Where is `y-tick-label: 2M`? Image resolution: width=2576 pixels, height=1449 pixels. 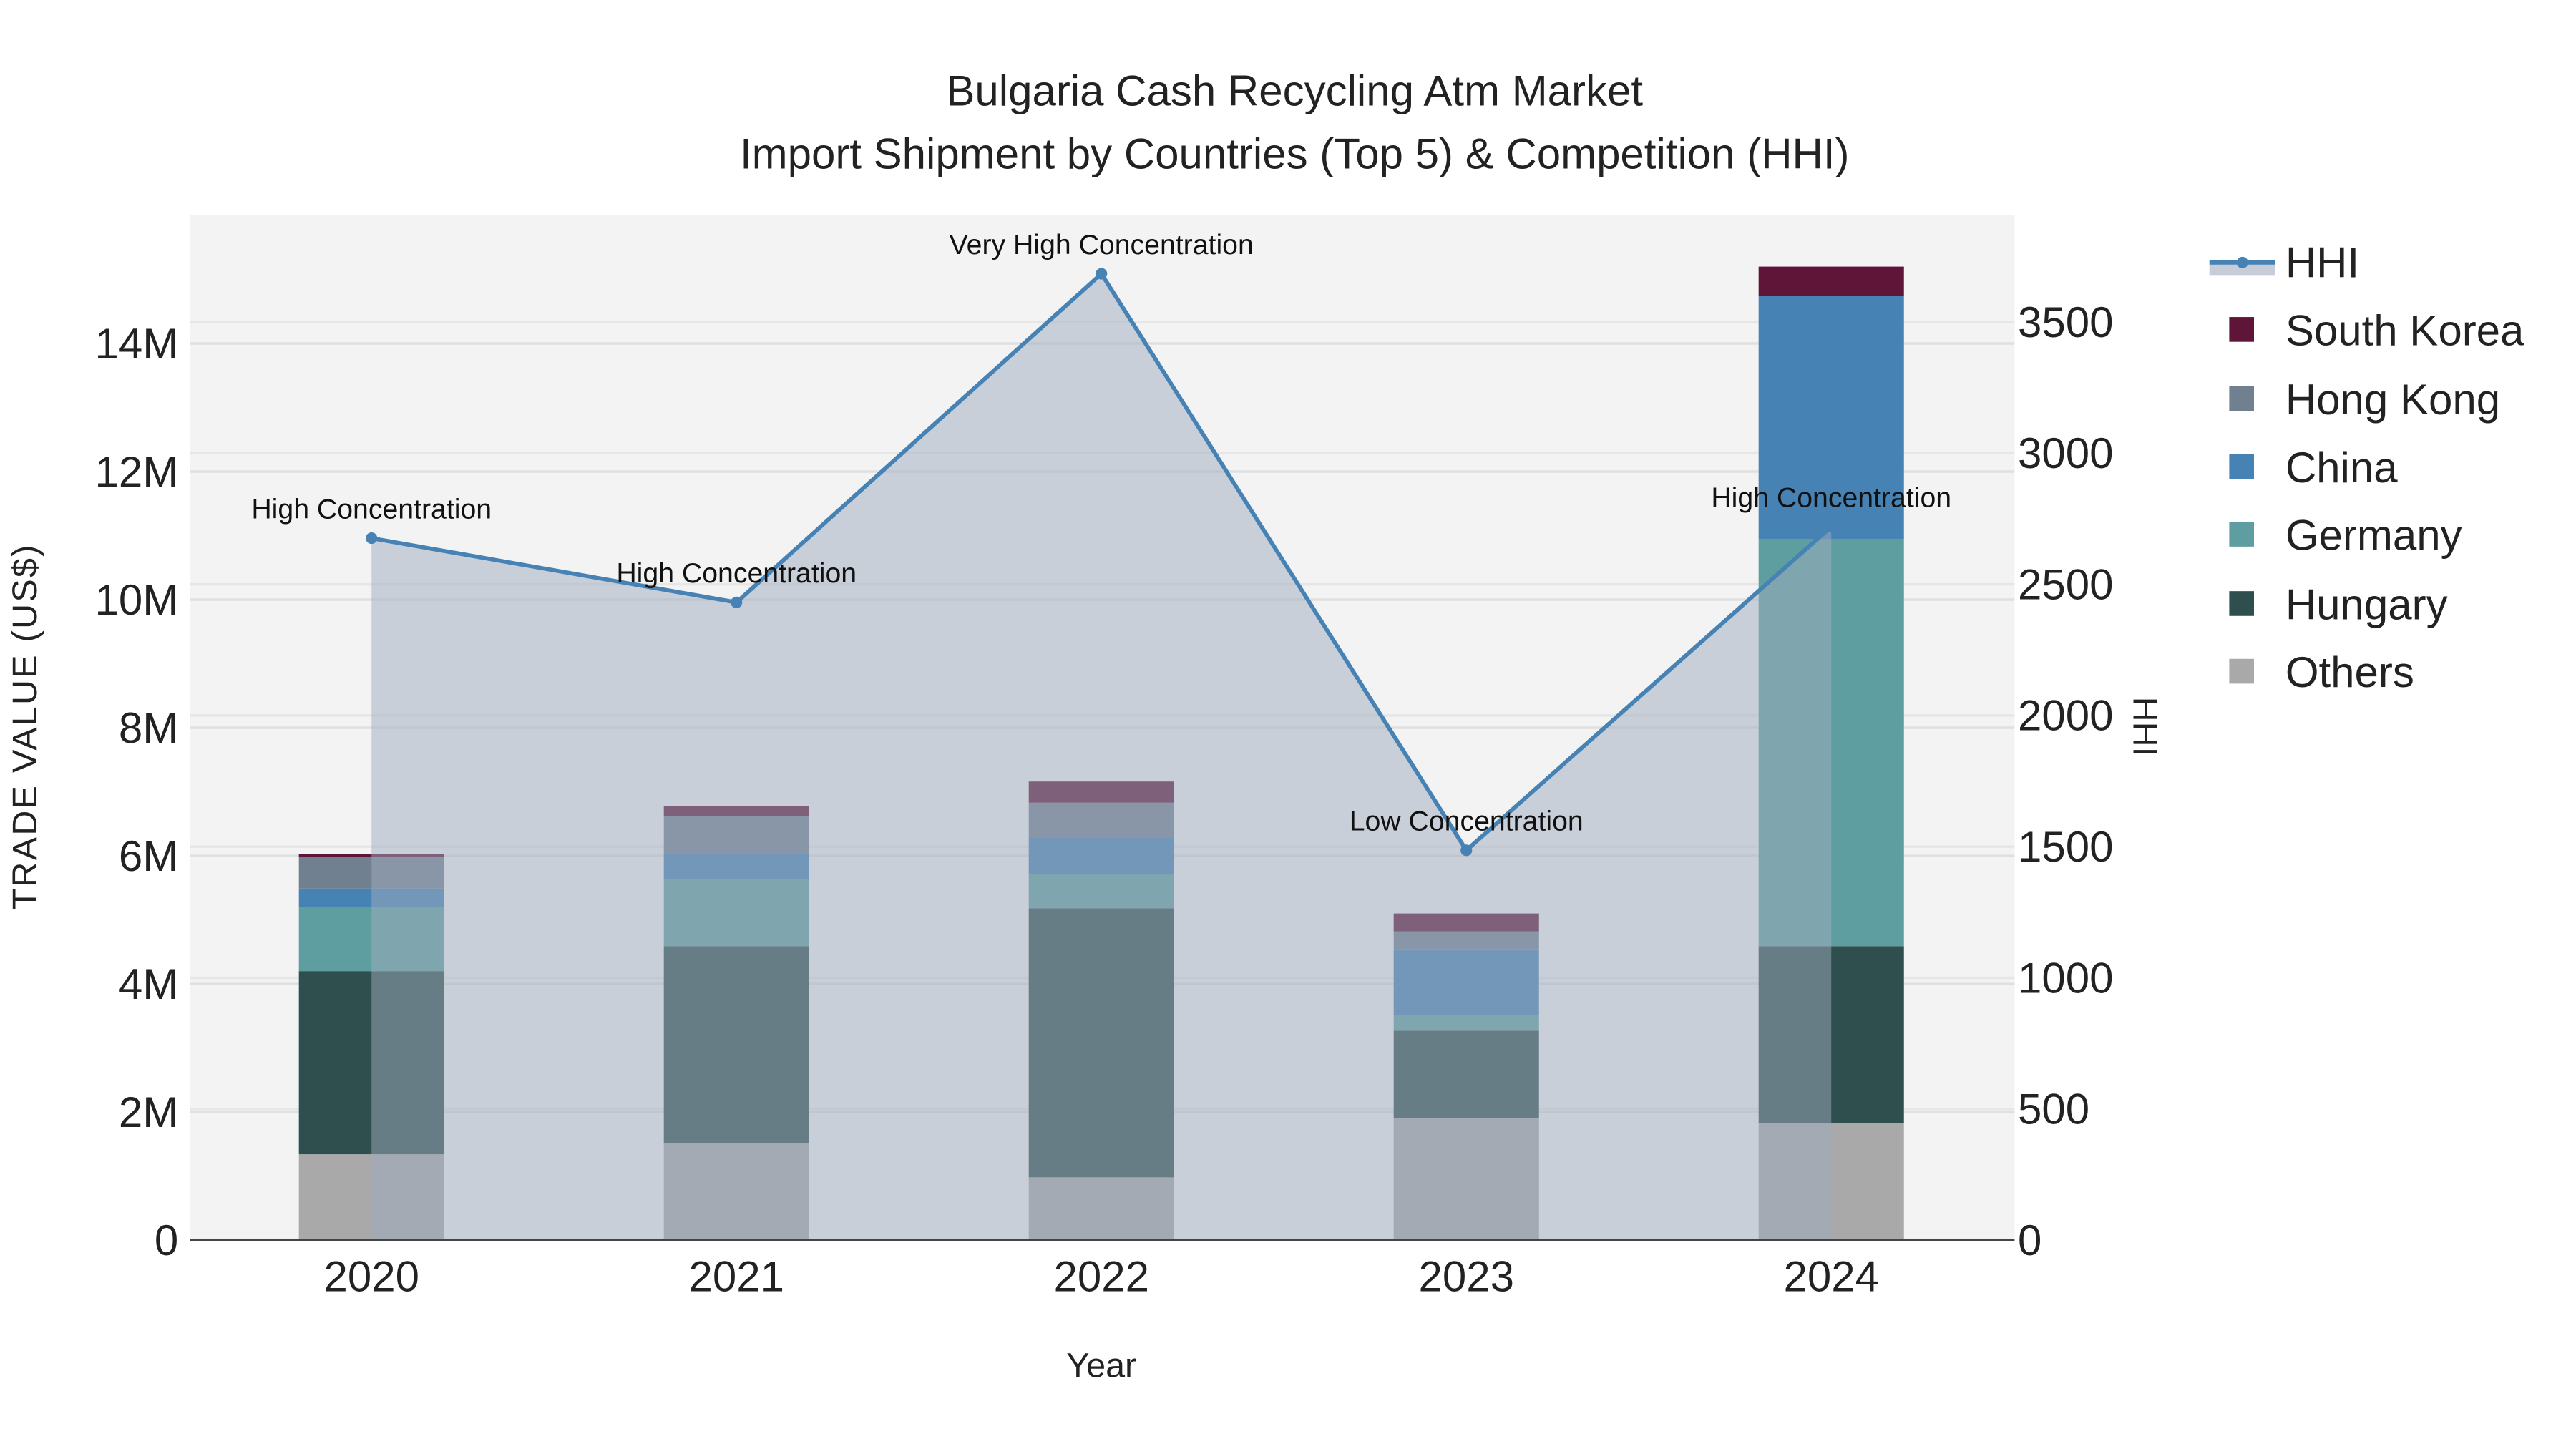 y-tick-label: 2M is located at coordinates (148, 1112).